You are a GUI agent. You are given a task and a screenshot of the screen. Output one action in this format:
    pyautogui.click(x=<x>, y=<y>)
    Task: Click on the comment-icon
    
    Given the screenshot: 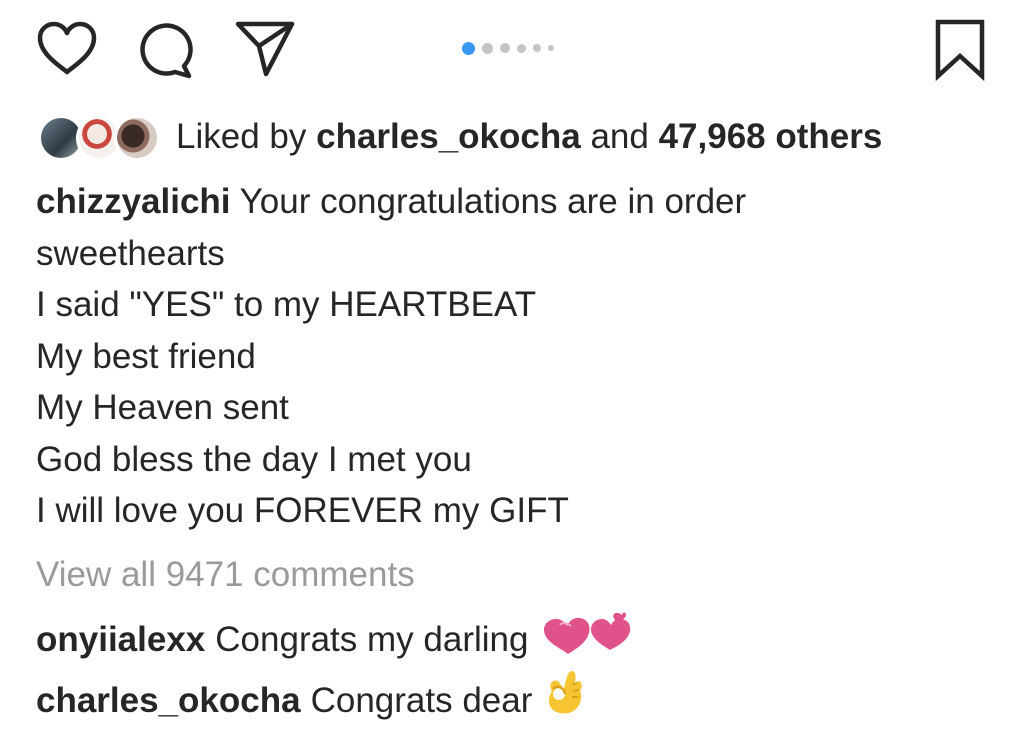 What is the action you would take?
    pyautogui.click(x=165, y=50)
    